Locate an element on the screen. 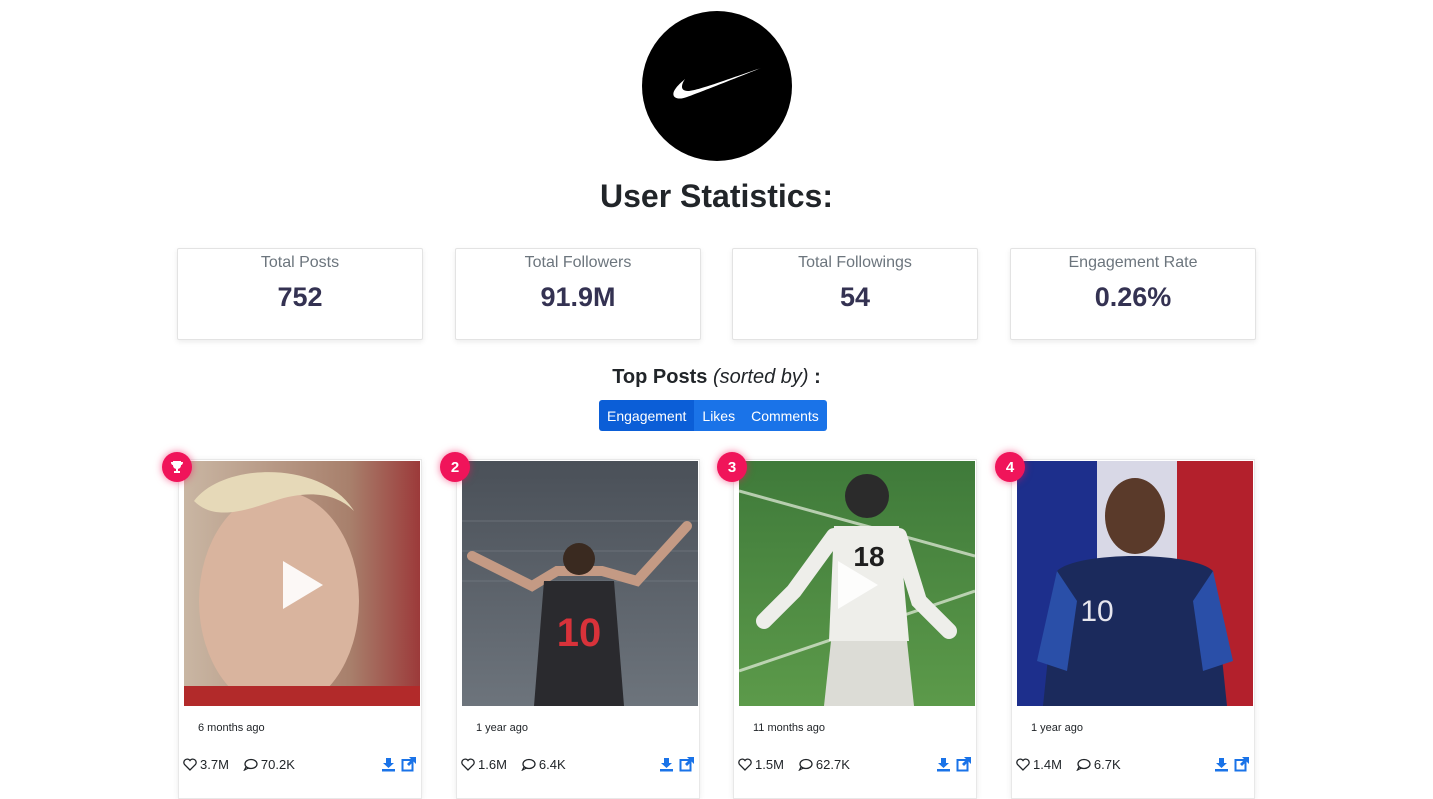 This screenshot has height=799, width=1433. post-card: 10 1 year ago 1.6M 6.4K is located at coordinates (578, 629).